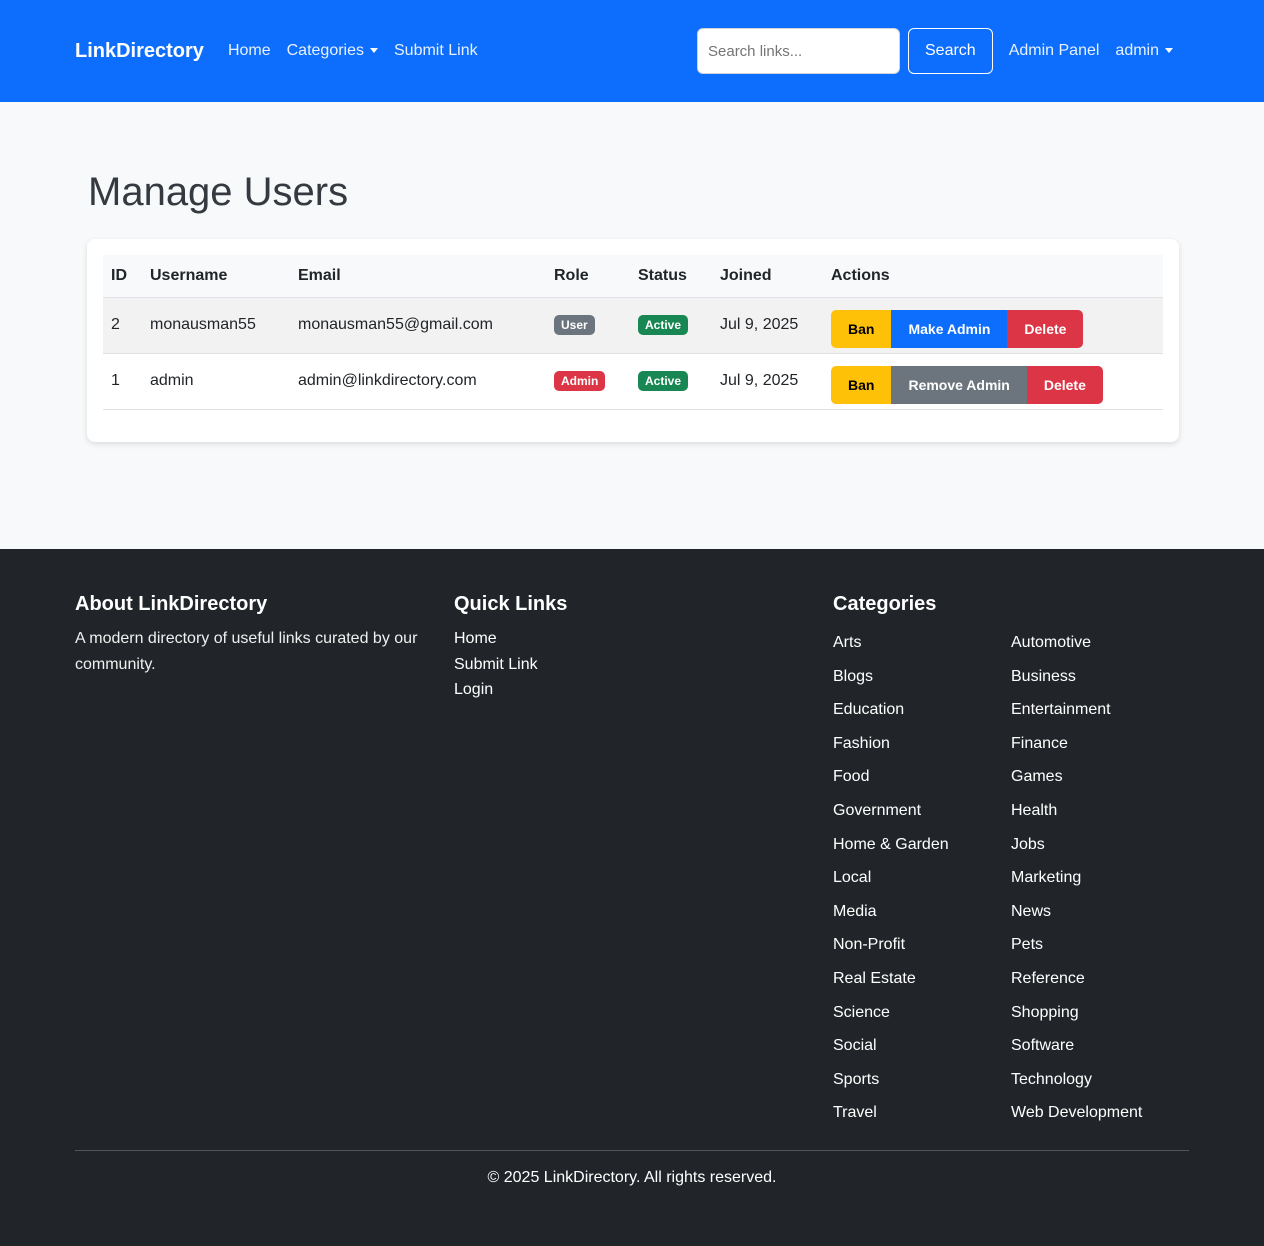 Image resolution: width=1264 pixels, height=1246 pixels. Describe the element at coordinates (1100, 1013) in the screenshot. I see `category-link: Shopping` at that location.